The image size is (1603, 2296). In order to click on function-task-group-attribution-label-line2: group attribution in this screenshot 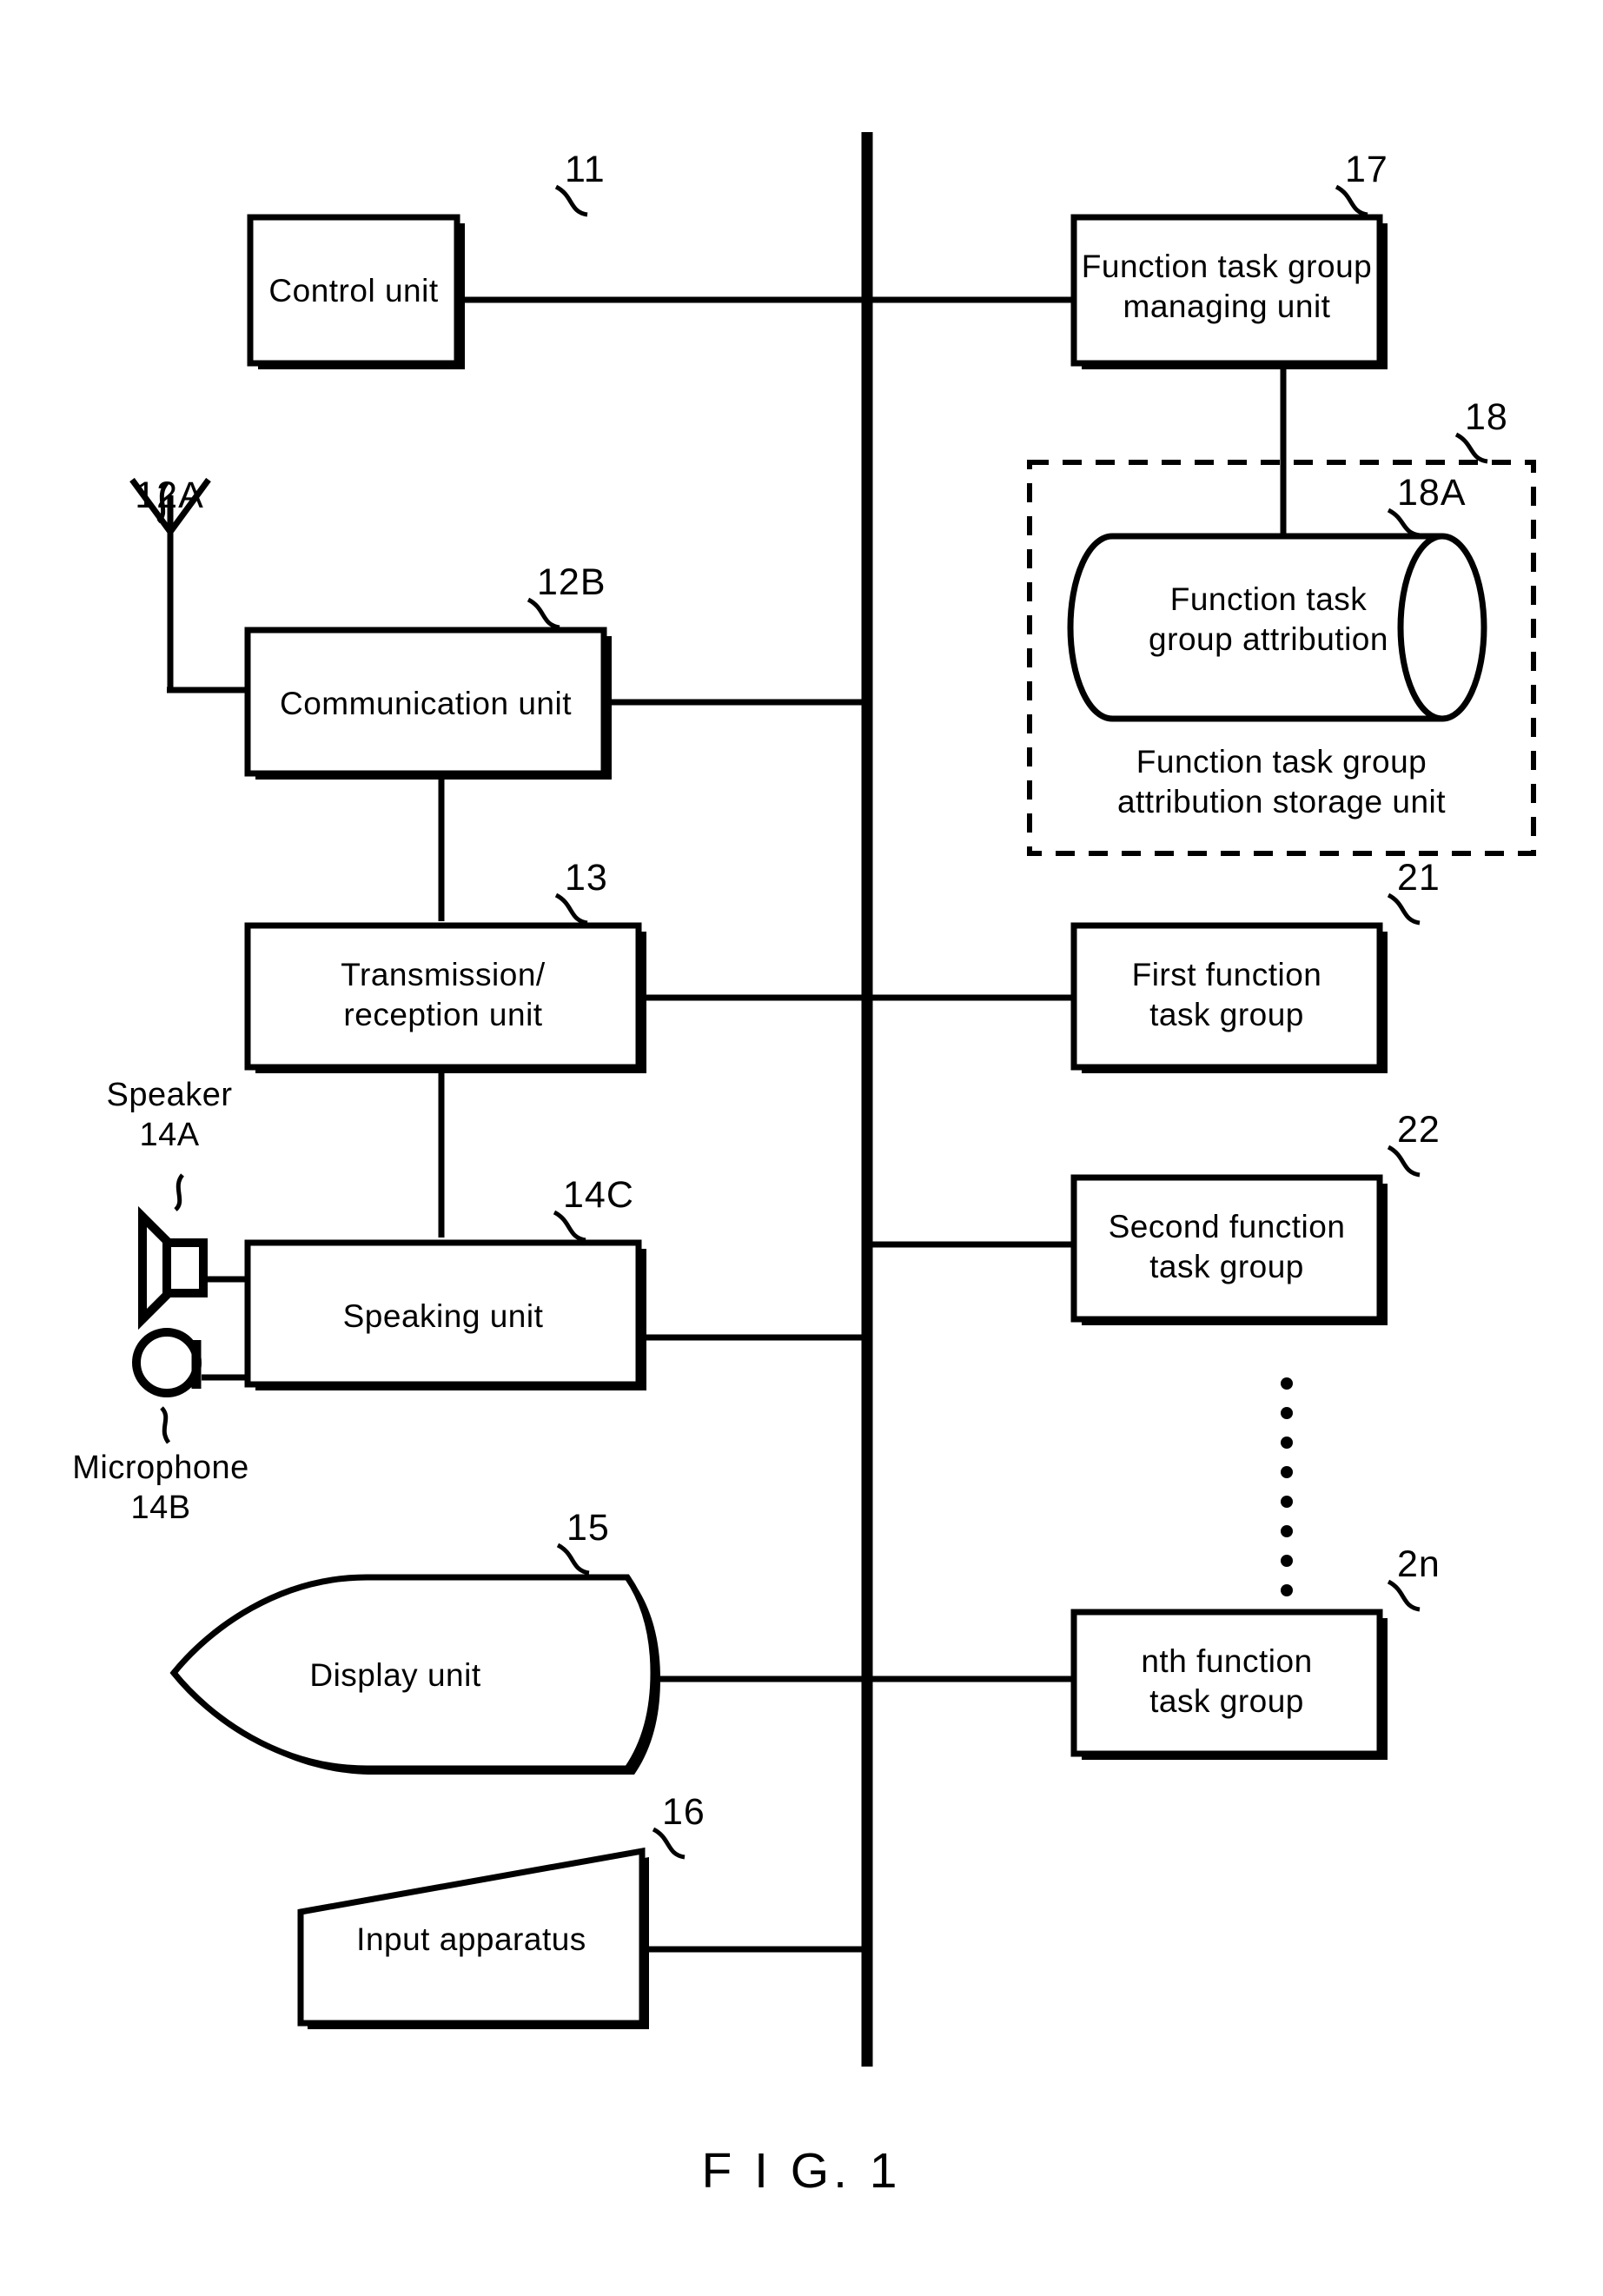, I will do `click(1268, 639)`.